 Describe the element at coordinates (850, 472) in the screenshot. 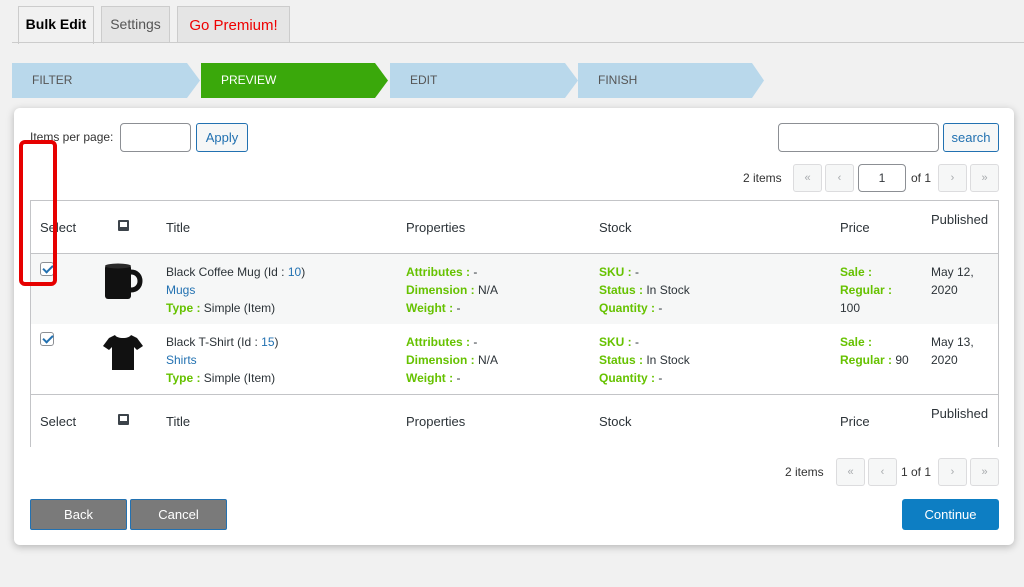

I see `first-page-button-bottom: «` at that location.